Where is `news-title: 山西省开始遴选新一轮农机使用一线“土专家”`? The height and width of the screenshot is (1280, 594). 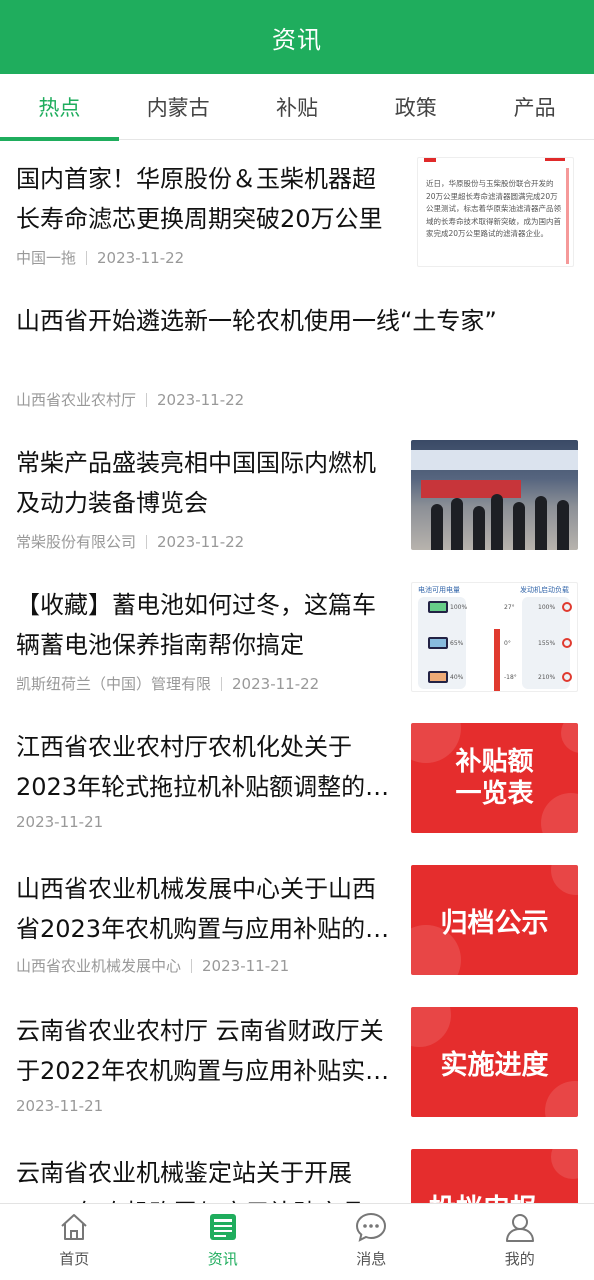
news-title: 山西省开始遴选新一轮农机使用一线“土专家” is located at coordinates (256, 321).